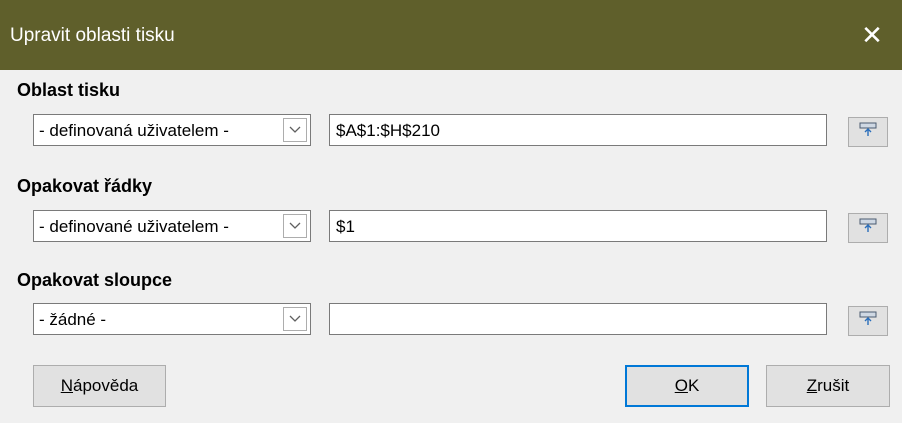 The image size is (902, 423). I want to click on repeat-columns-combo: - žádné -, so click(172, 319).